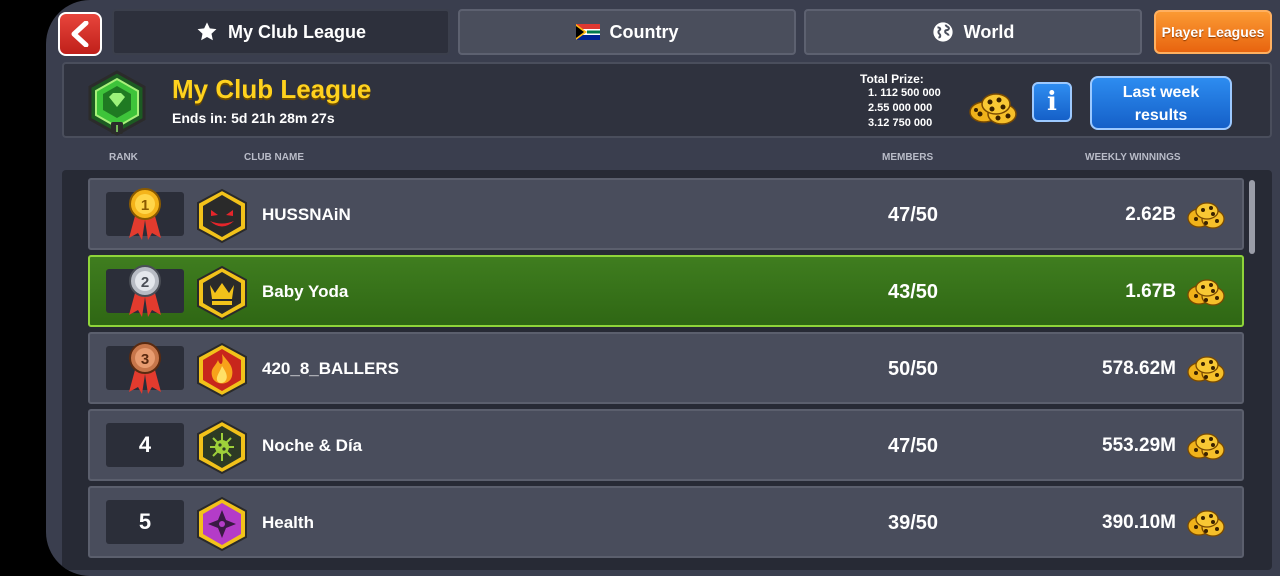 This screenshot has height=576, width=1280. Describe the element at coordinates (1161, 115) in the screenshot. I see `last-week-label-line2: results` at that location.